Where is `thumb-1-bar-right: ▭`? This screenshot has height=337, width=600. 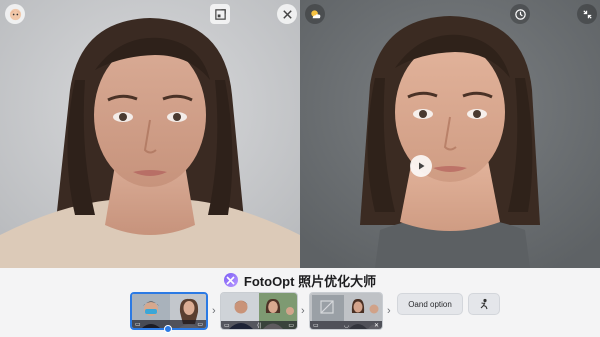 thumb-1-bar-right: ▭ is located at coordinates (200, 324).